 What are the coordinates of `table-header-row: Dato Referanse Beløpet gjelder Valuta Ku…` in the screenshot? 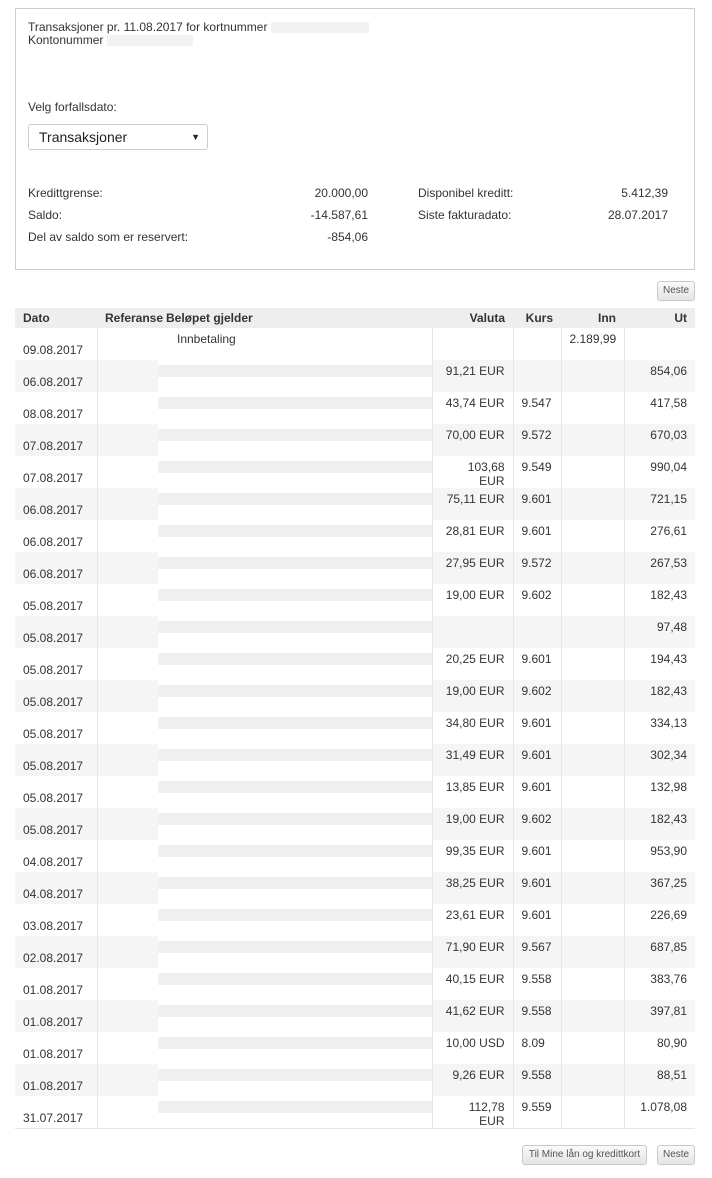 It's located at (355, 318).